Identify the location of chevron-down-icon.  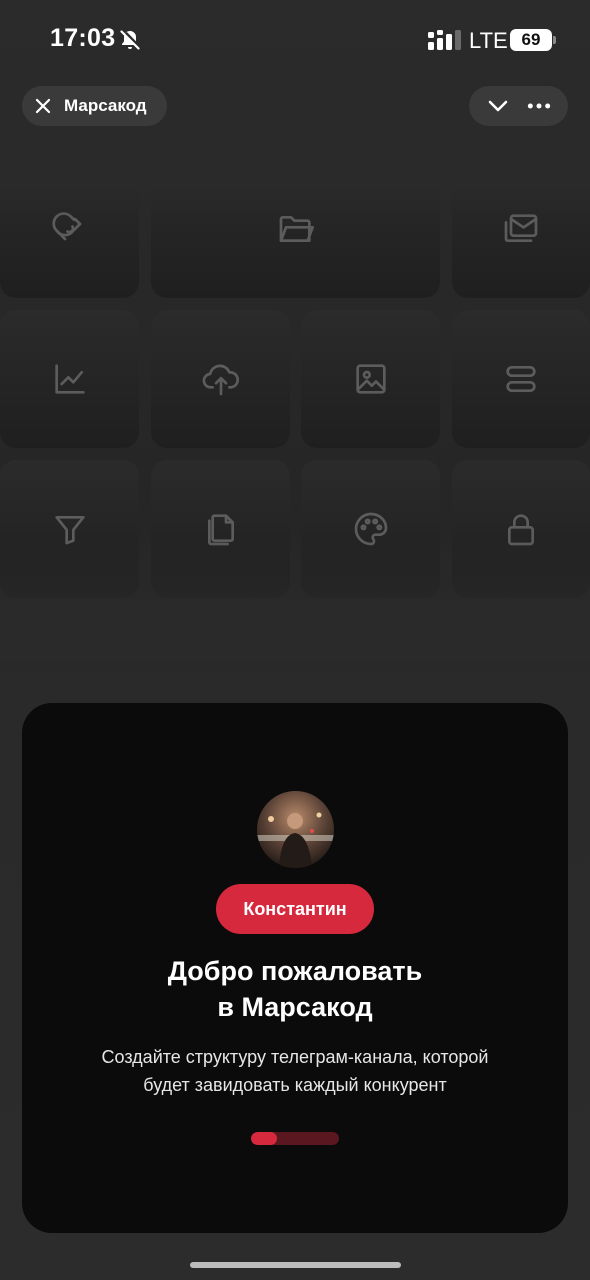
(498, 106).